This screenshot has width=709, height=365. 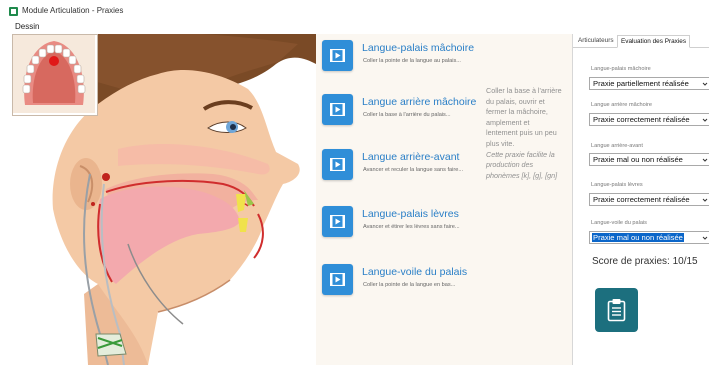 What do you see at coordinates (522, 175) in the screenshot?
I see `tip-line-italic: phonèmes [k], [g], [gn]` at bounding box center [522, 175].